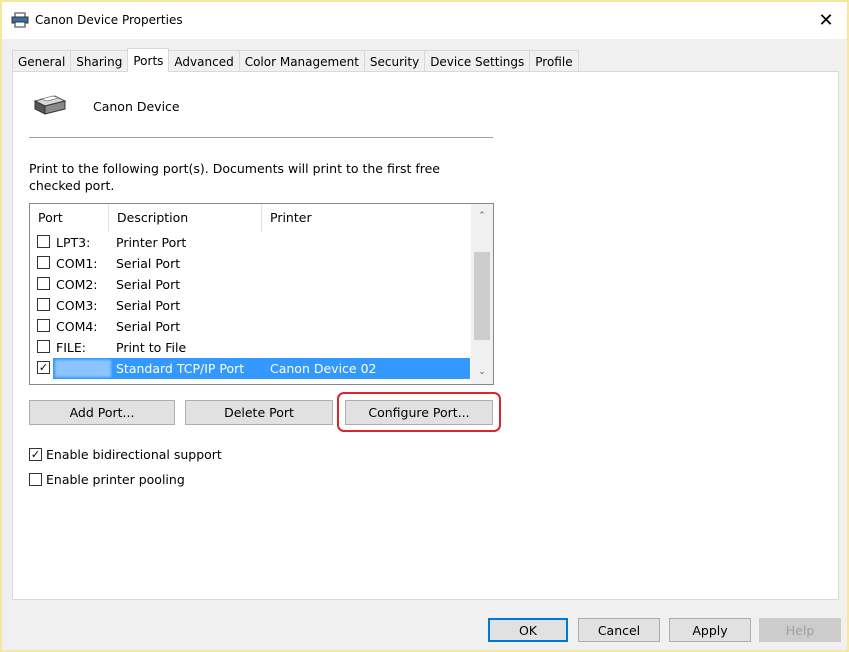 This screenshot has height=652, width=849. I want to click on chevron-up-icon: ⌃, so click(482, 216).